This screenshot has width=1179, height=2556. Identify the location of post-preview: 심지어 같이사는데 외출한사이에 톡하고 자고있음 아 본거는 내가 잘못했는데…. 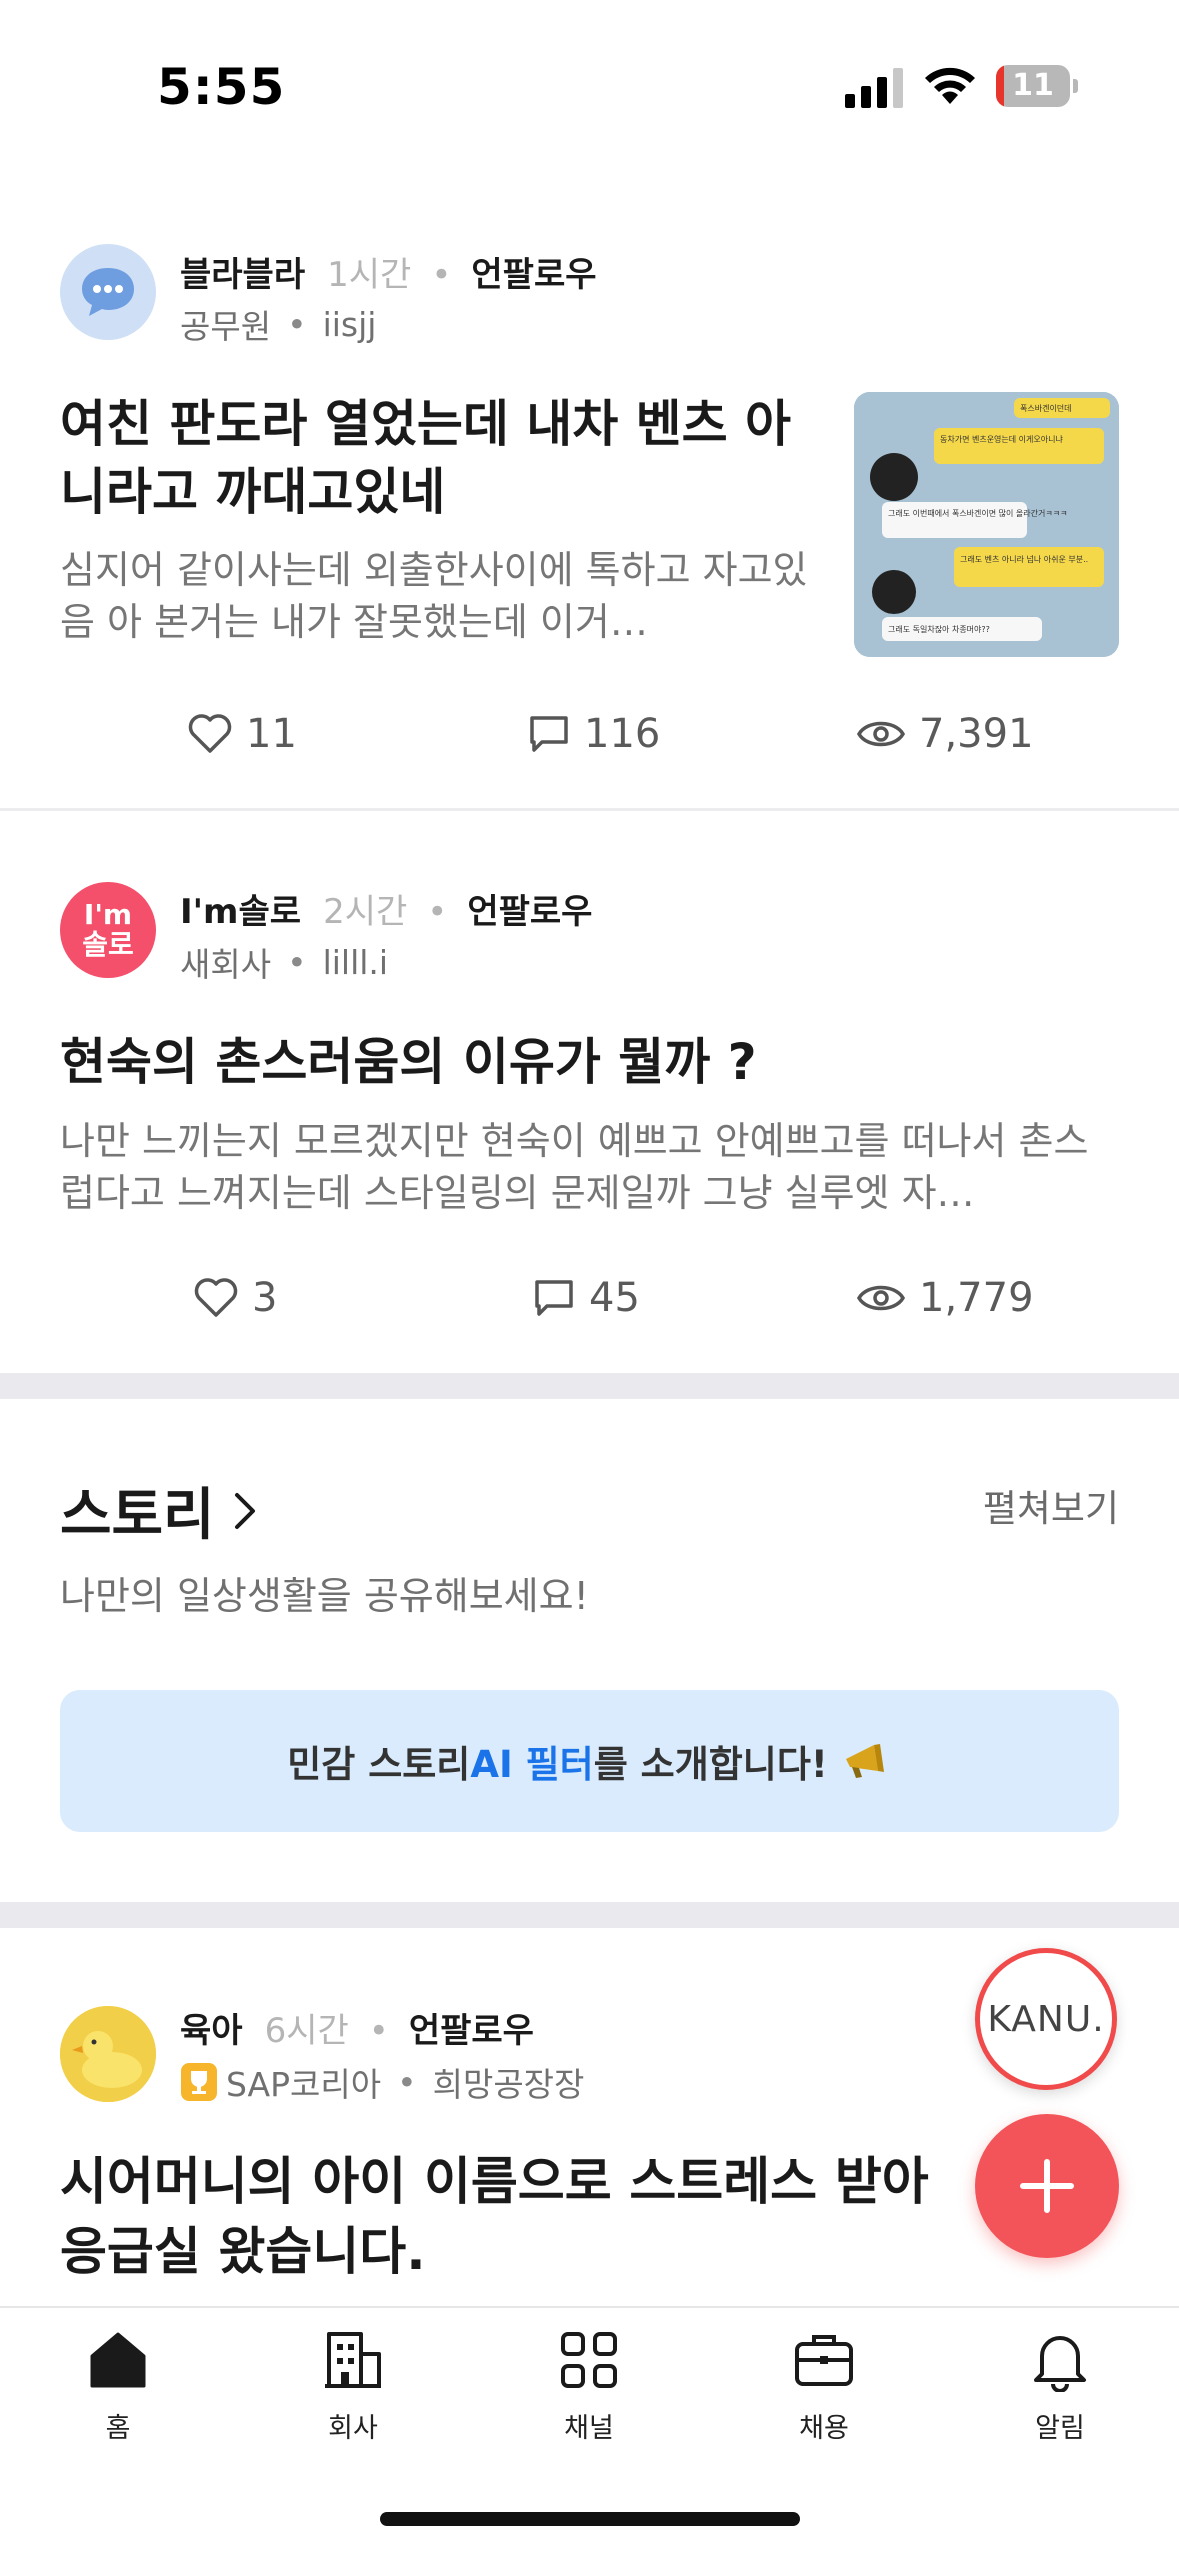
(440, 596).